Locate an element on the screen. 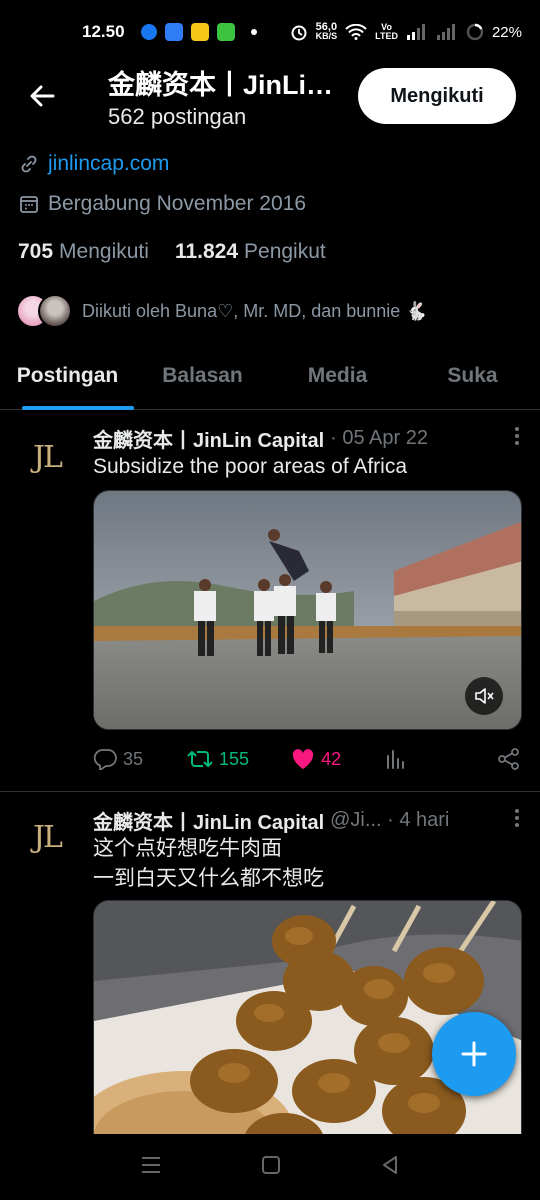 This screenshot has width=540, height=1200. back-nav-button is located at coordinates (390, 1167).